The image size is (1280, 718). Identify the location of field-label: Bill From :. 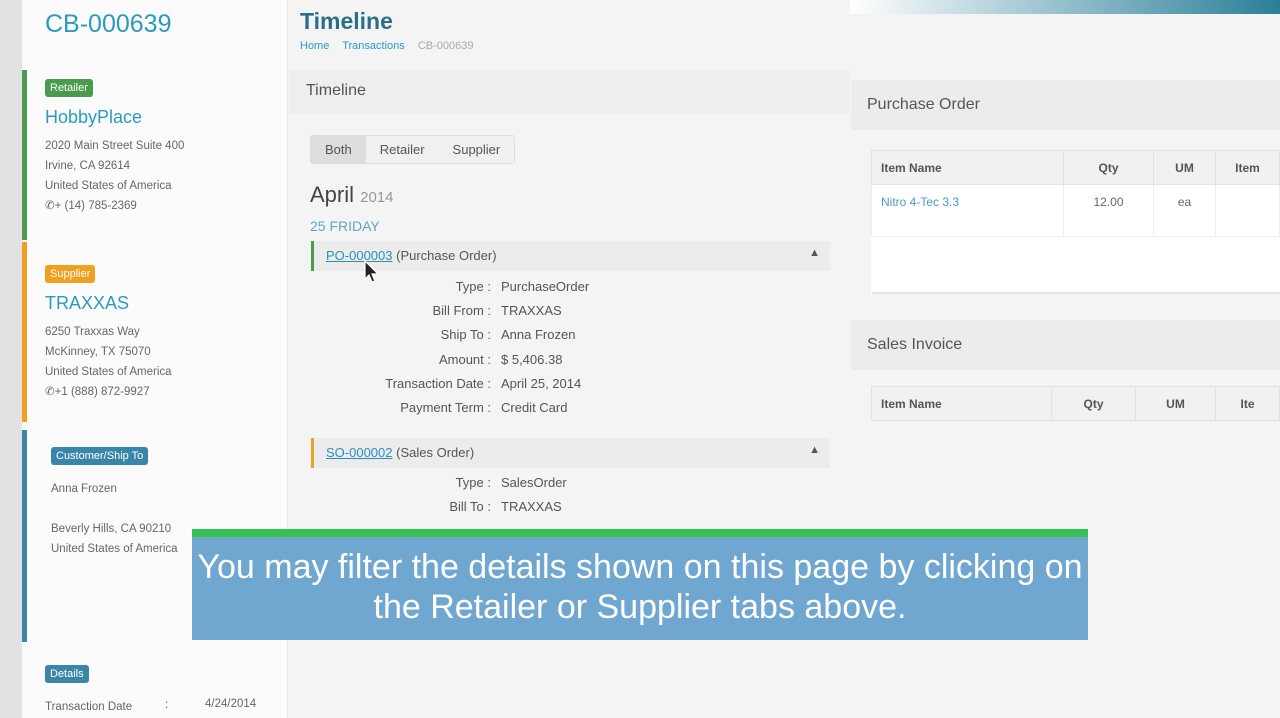
(462, 311).